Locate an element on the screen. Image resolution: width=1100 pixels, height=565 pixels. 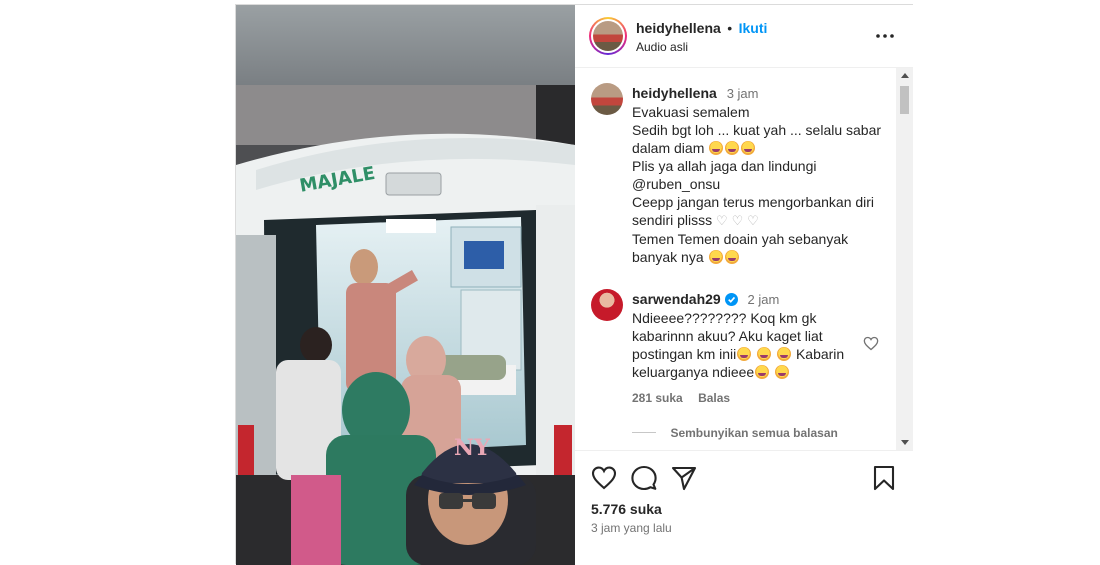
comment-line: kabarinnn akuu? Aku kaget liat is located at coordinates (727, 336).